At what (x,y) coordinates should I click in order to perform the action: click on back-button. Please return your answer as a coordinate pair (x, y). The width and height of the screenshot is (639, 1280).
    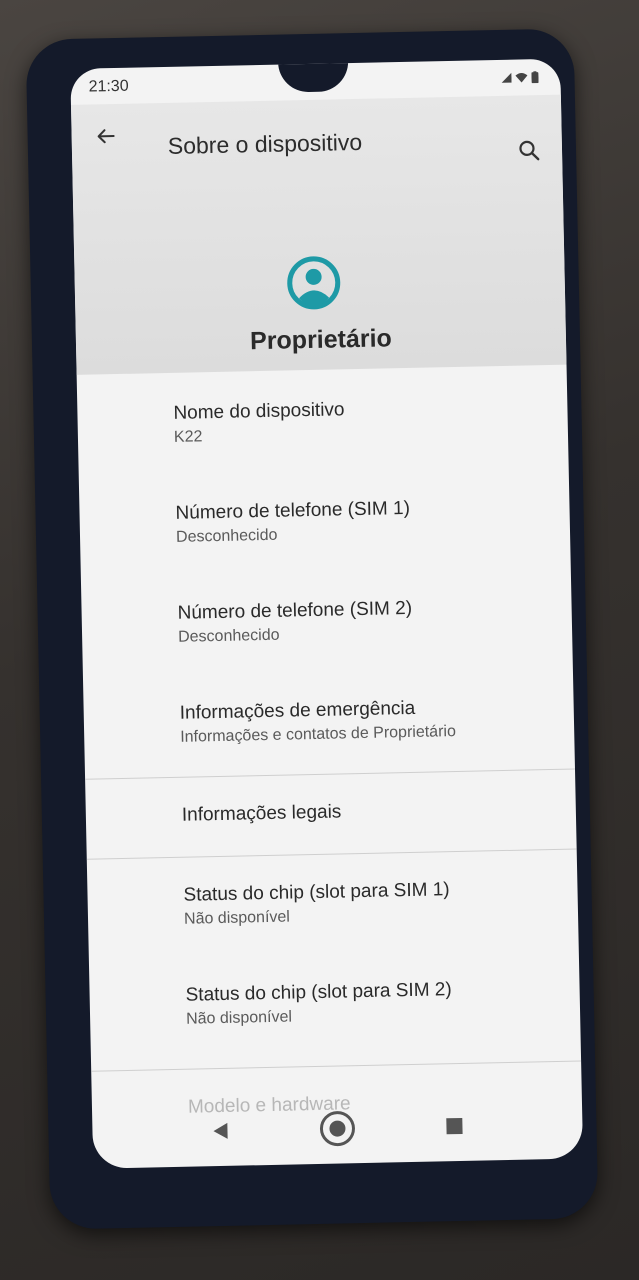
    Looking at the image, I should click on (105, 136).